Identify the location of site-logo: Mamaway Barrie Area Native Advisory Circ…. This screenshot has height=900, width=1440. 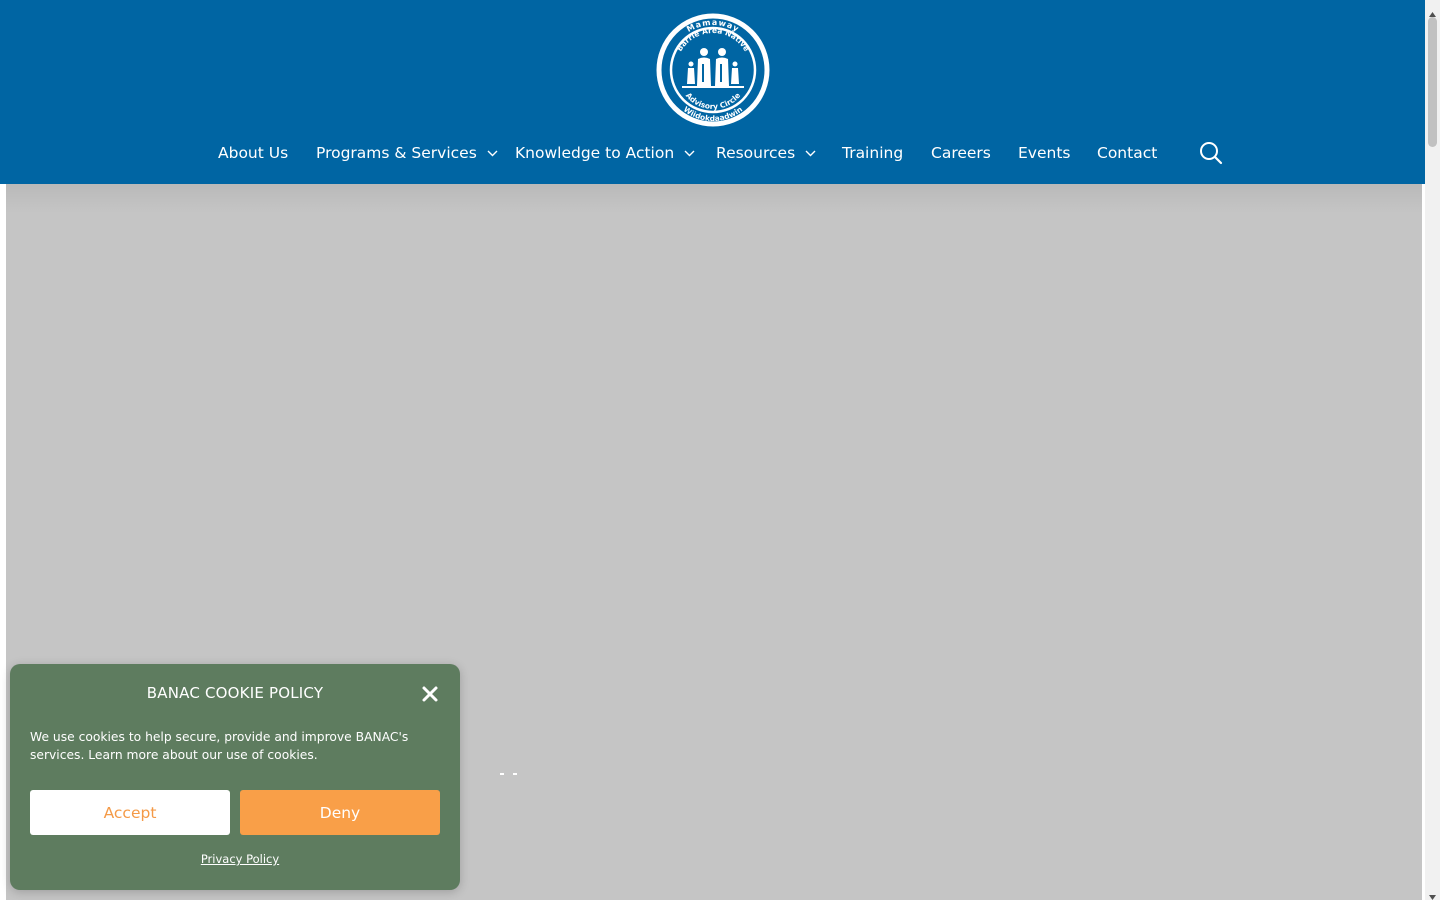
(713, 70).